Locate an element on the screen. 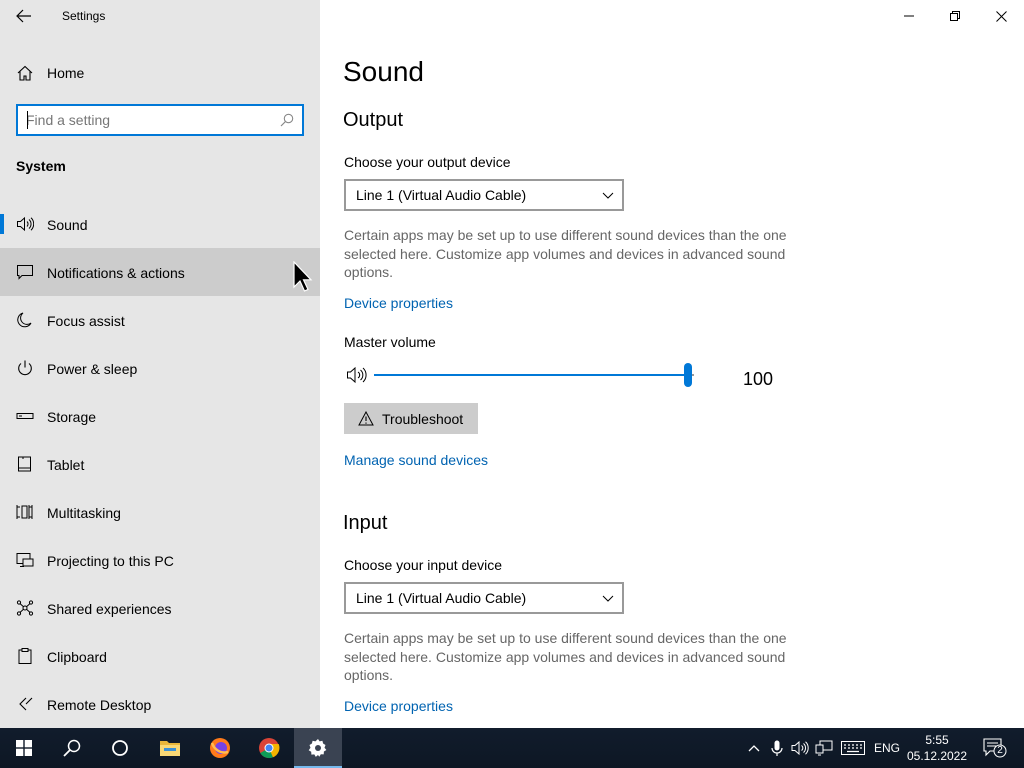  network-icon is located at coordinates (824, 748).